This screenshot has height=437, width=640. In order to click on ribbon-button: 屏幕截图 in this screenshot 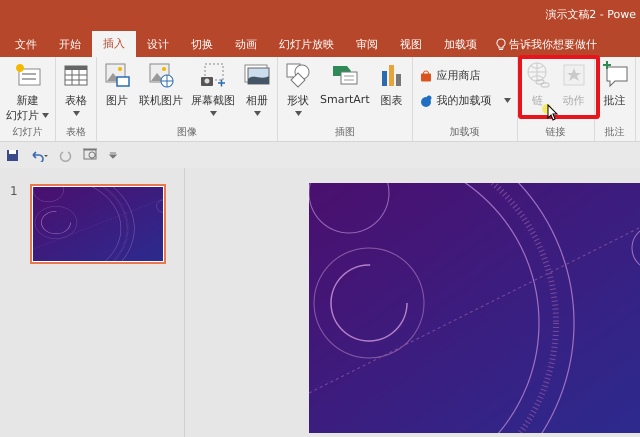, I will do `click(213, 88)`.